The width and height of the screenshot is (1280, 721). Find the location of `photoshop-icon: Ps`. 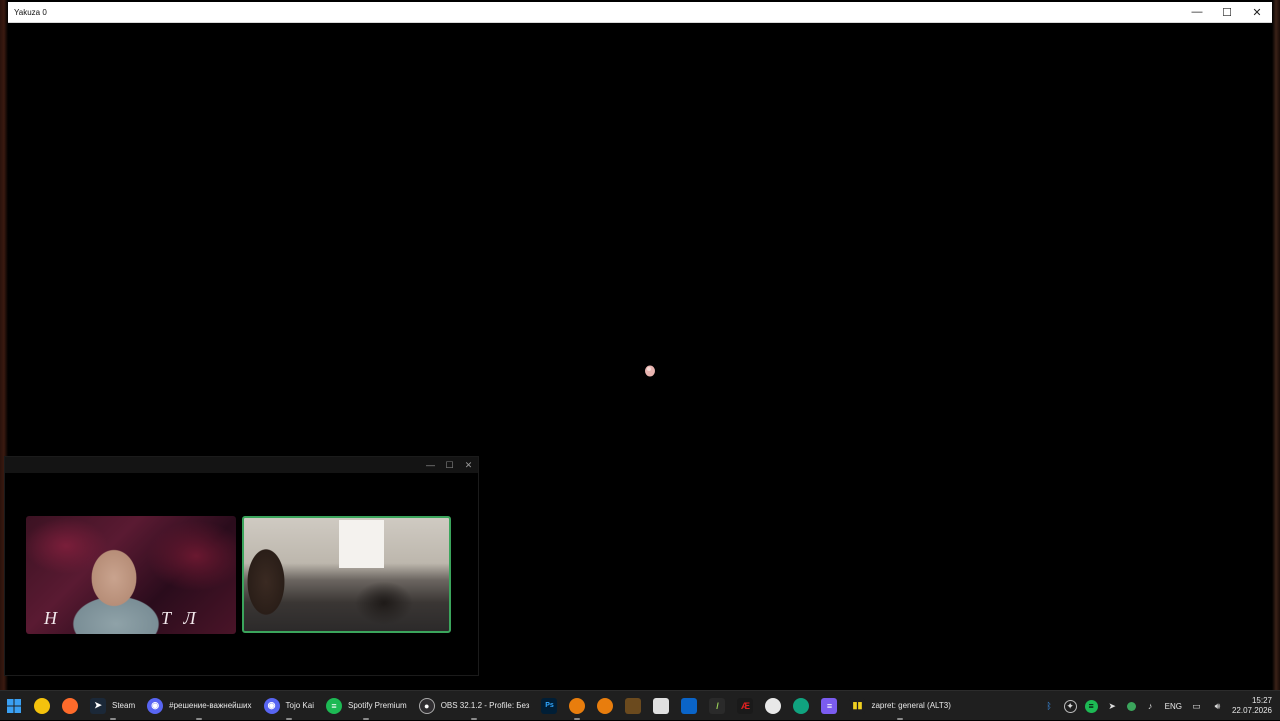

photoshop-icon: Ps is located at coordinates (549, 705).